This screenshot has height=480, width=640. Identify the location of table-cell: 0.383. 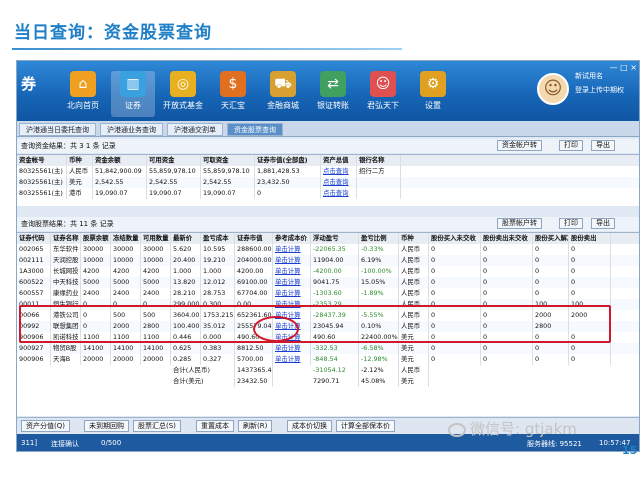
(218, 348).